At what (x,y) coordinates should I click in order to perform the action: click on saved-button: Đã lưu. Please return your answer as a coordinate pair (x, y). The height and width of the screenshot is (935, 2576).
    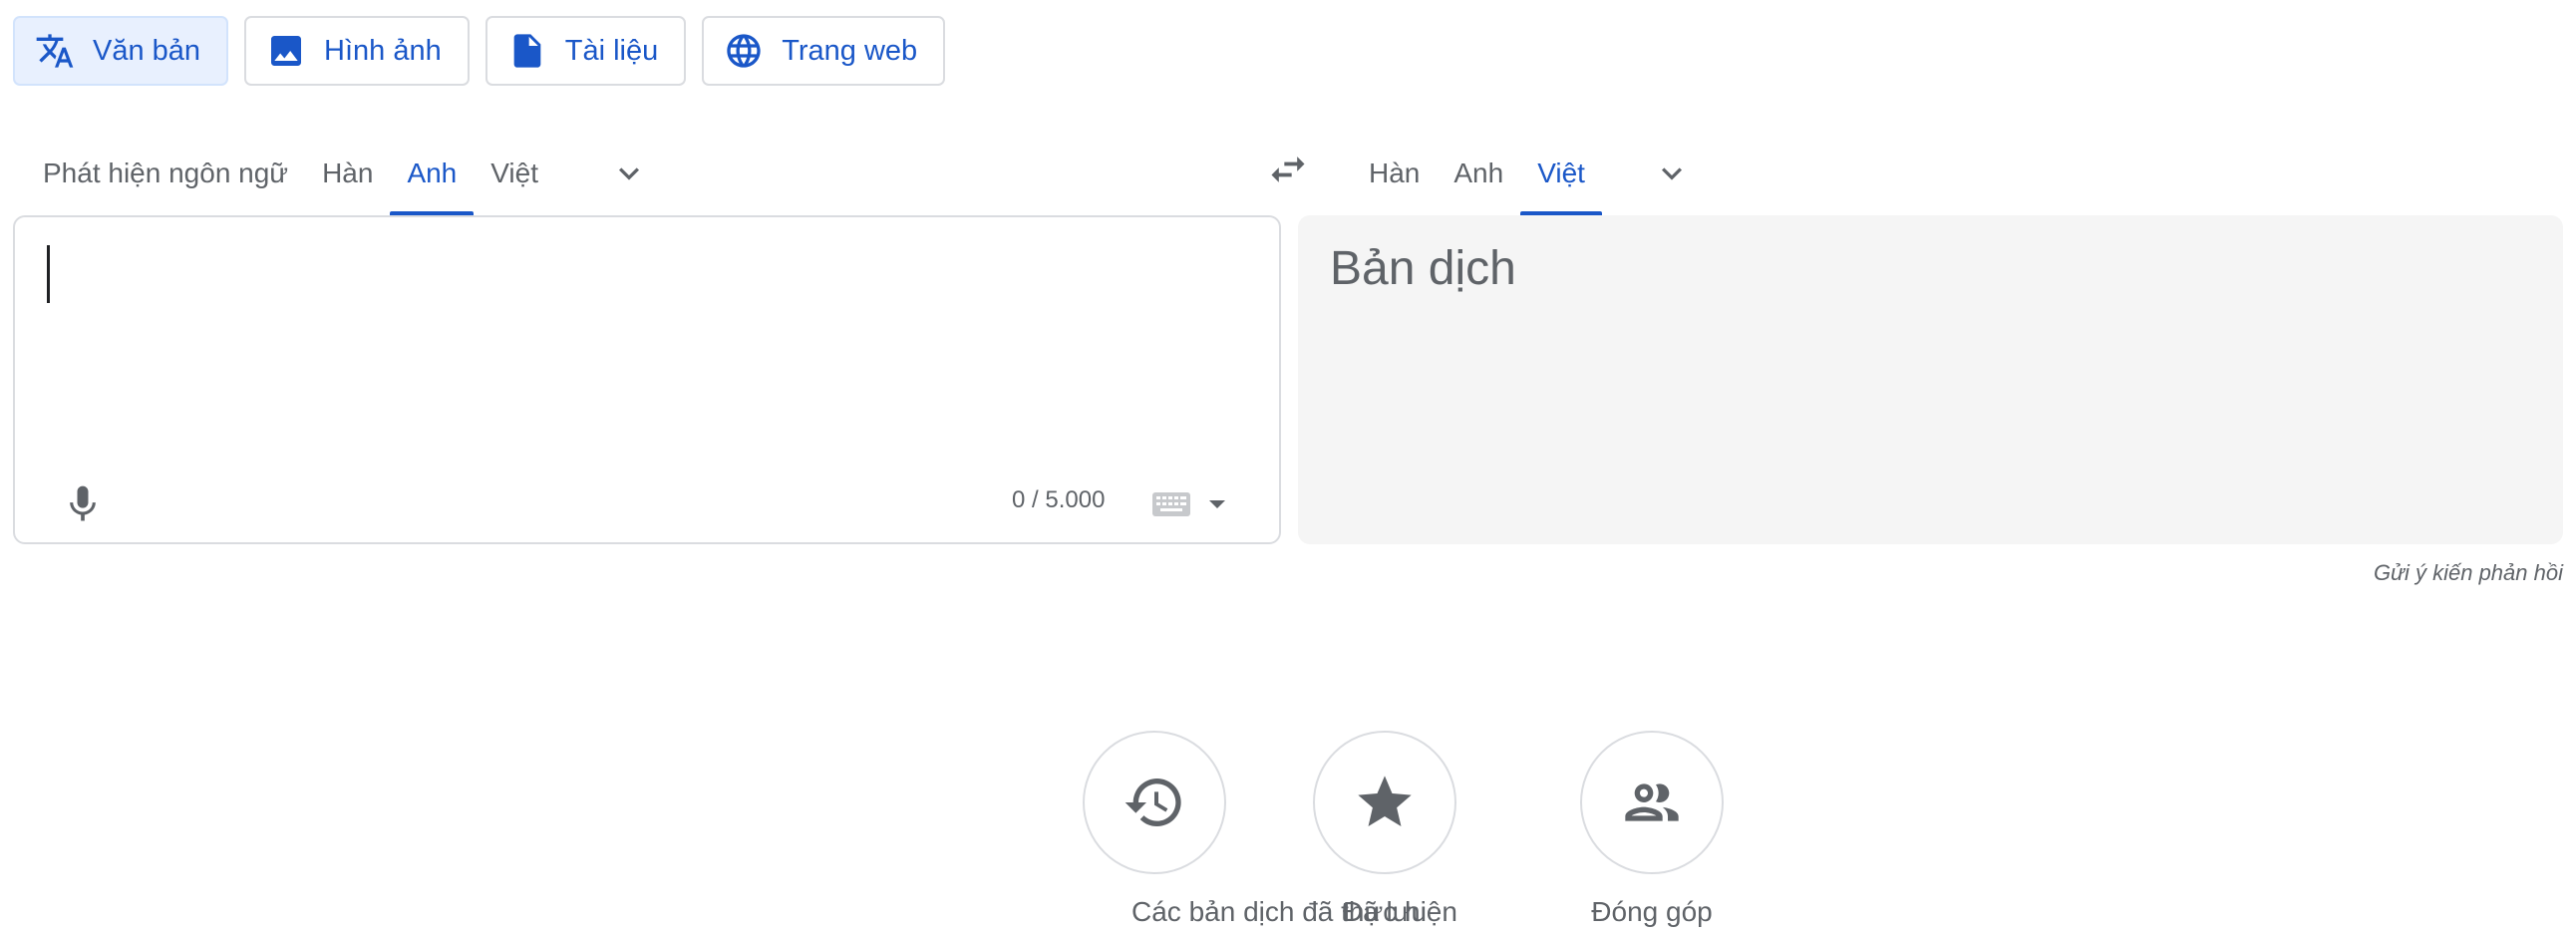
    Looking at the image, I should click on (1384, 829).